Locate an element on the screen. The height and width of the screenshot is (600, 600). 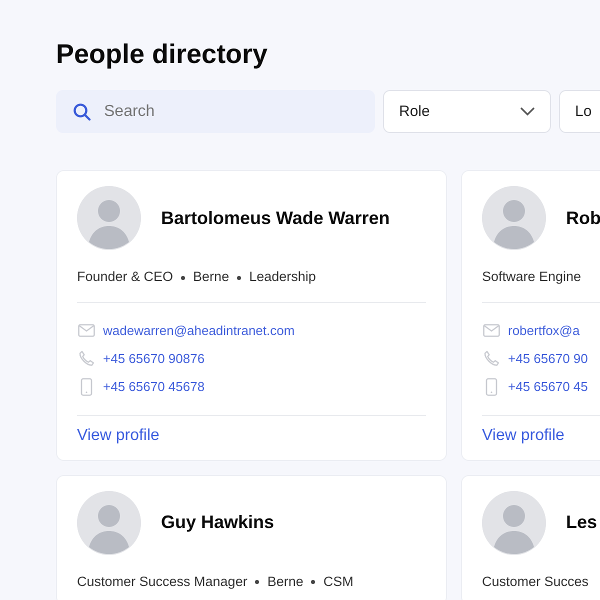
person-name: Guy Hawkins is located at coordinates (217, 522).